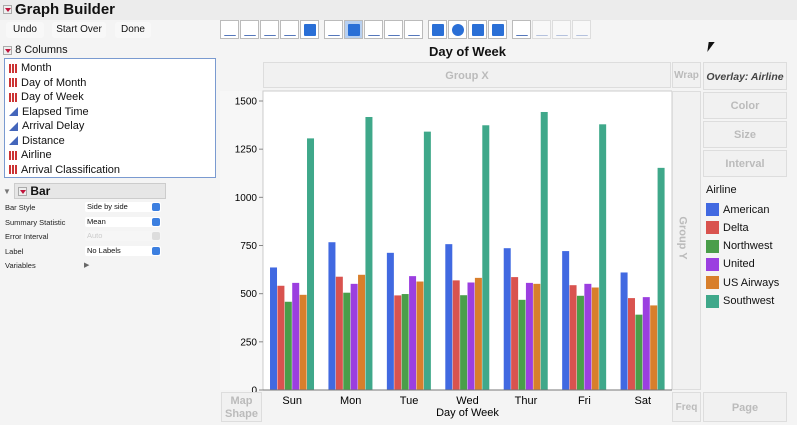  Describe the element at coordinates (229, 29) in the screenshot. I see `points-icon` at that location.